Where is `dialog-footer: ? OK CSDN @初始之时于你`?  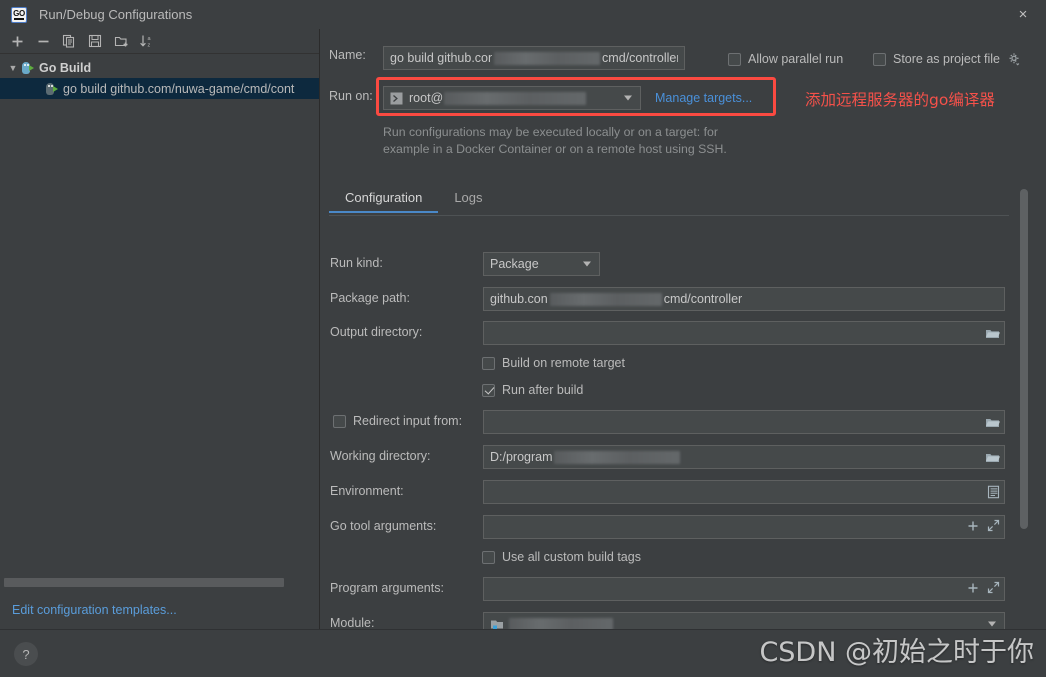 dialog-footer: ? OK CSDN @初始之时于你 is located at coordinates (523, 653).